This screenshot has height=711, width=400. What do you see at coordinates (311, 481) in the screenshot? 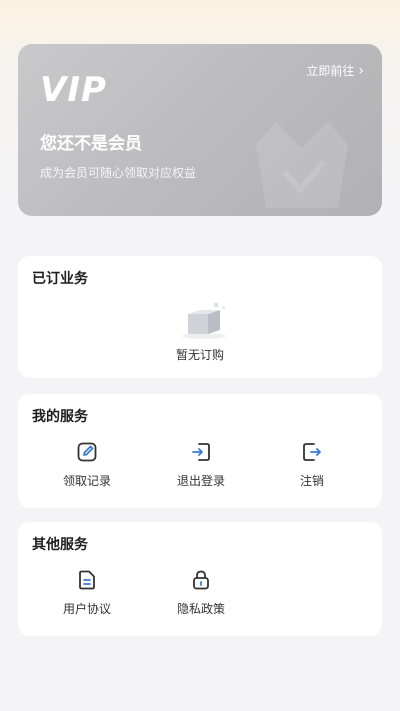
I see `service-label: 注销` at bounding box center [311, 481].